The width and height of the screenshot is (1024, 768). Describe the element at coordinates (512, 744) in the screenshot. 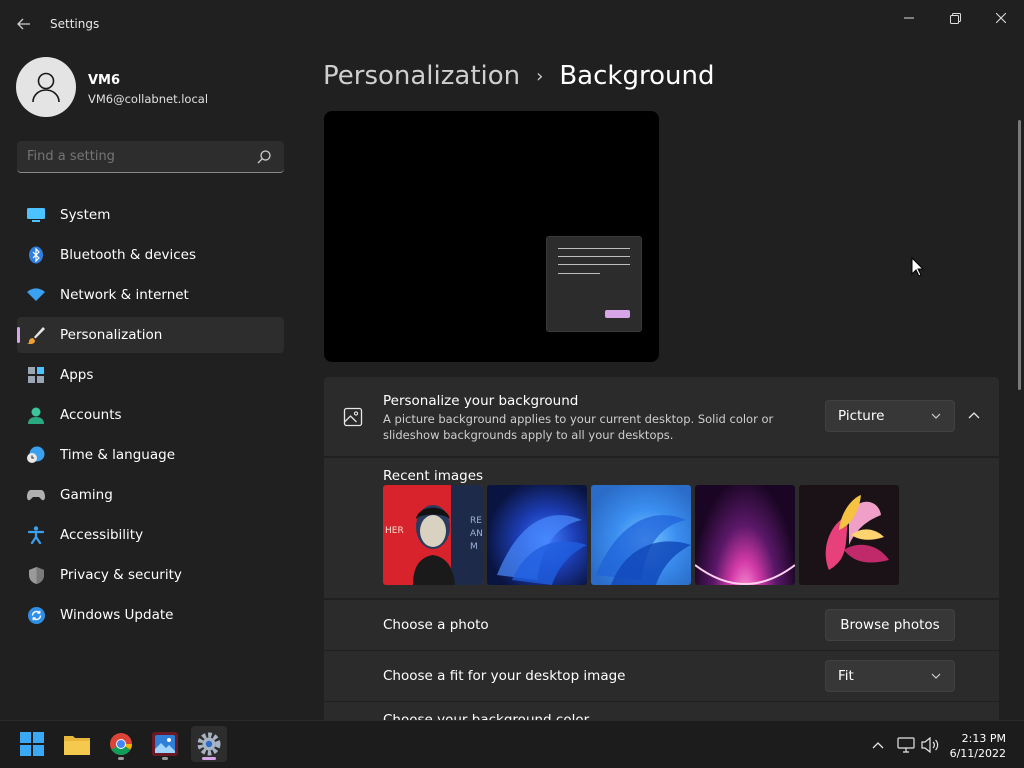

I see `taskbar: 2:13 PM 6/11/2022` at that location.